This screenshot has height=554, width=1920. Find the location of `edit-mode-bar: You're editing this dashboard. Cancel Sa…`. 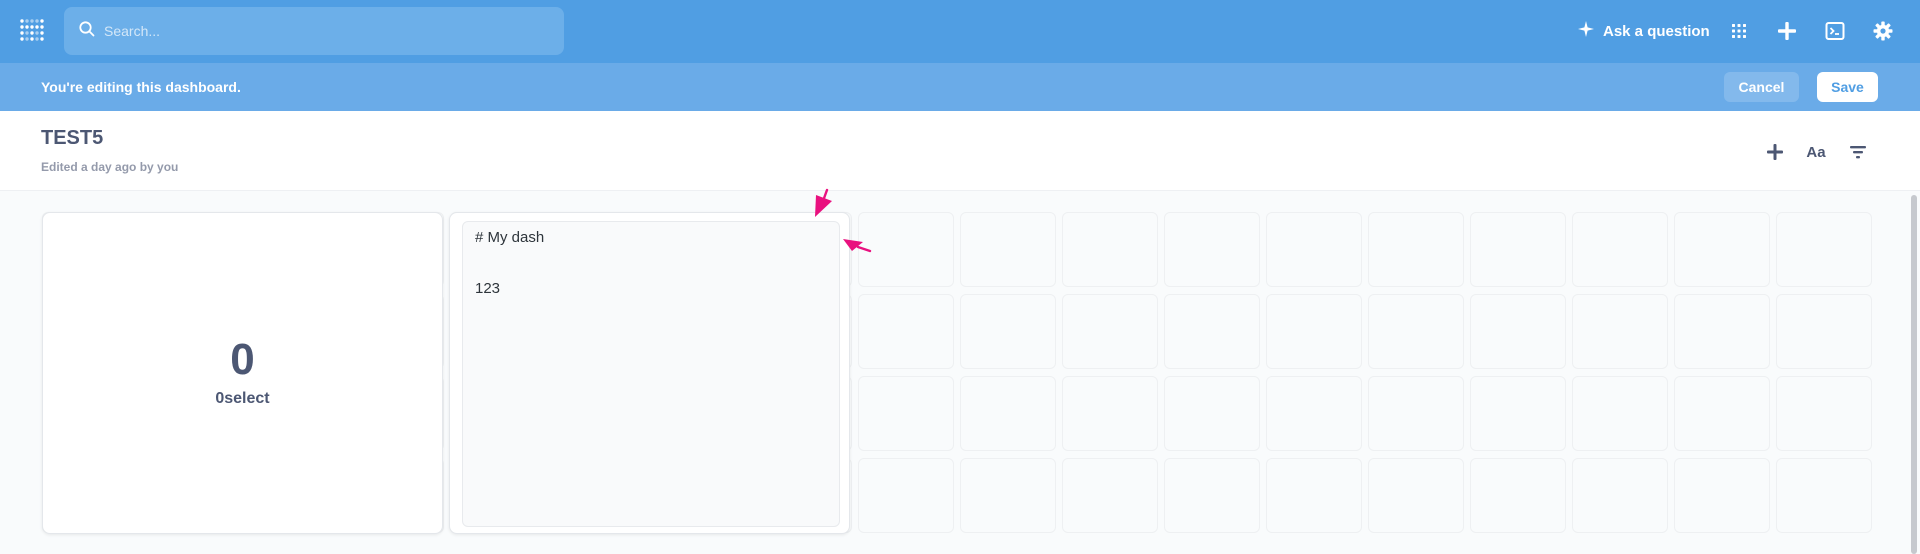

edit-mode-bar: You're editing this dashboard. Cancel Sa… is located at coordinates (960, 87).